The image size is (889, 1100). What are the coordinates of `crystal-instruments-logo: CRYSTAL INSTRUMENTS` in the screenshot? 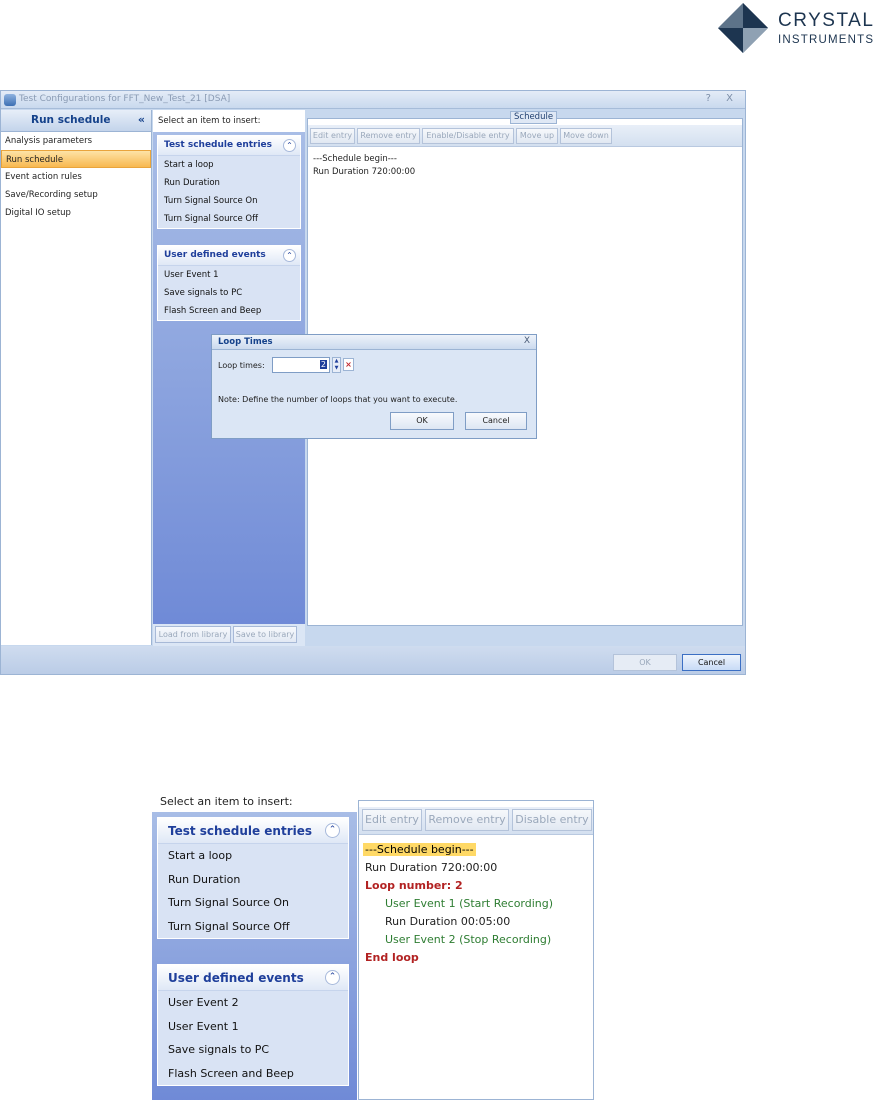 It's located at (797, 28).